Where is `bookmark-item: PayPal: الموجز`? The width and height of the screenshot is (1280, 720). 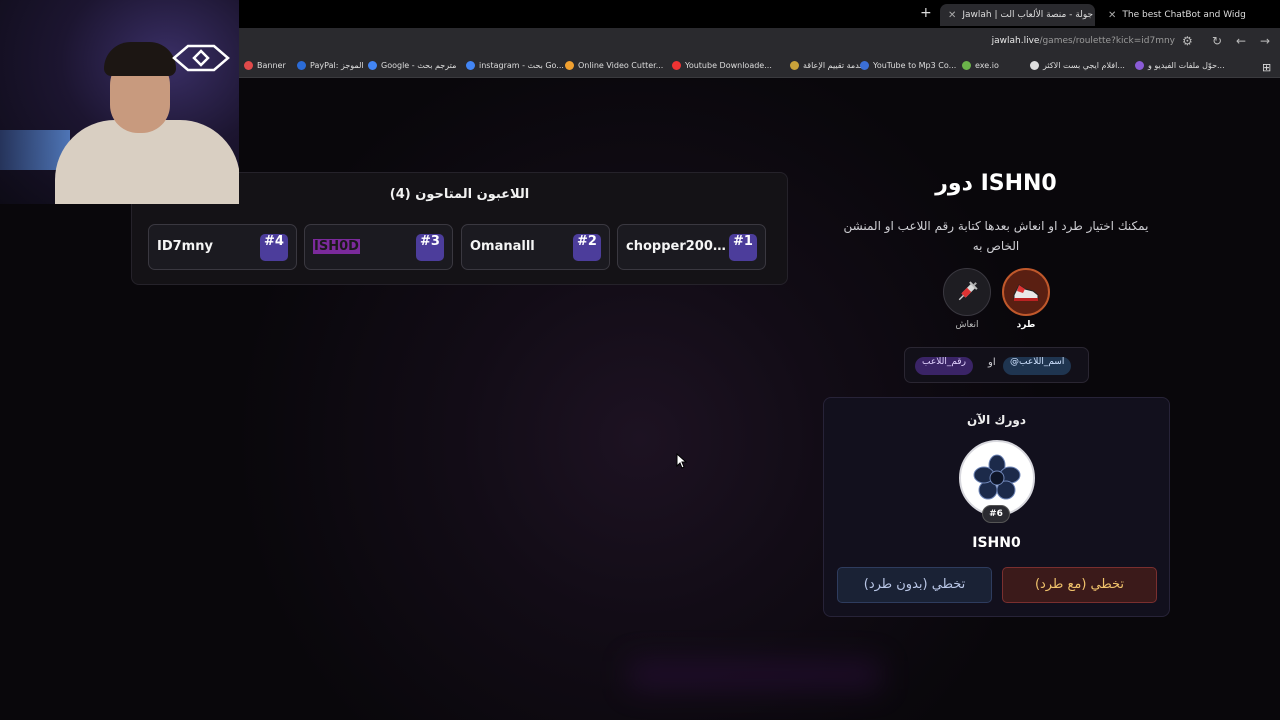
bookmark-item: PayPal: الموجز is located at coordinates (330, 65).